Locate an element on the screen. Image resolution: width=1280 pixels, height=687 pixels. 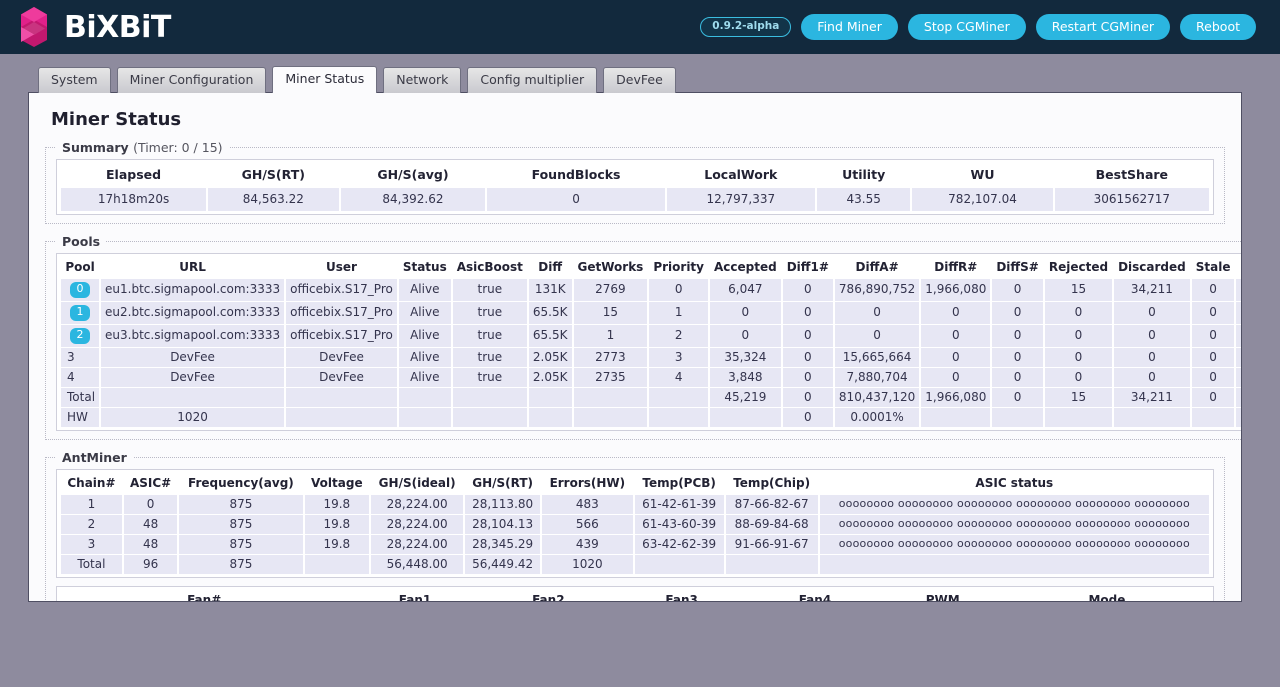
column-header: DiffA# is located at coordinates (877, 267).